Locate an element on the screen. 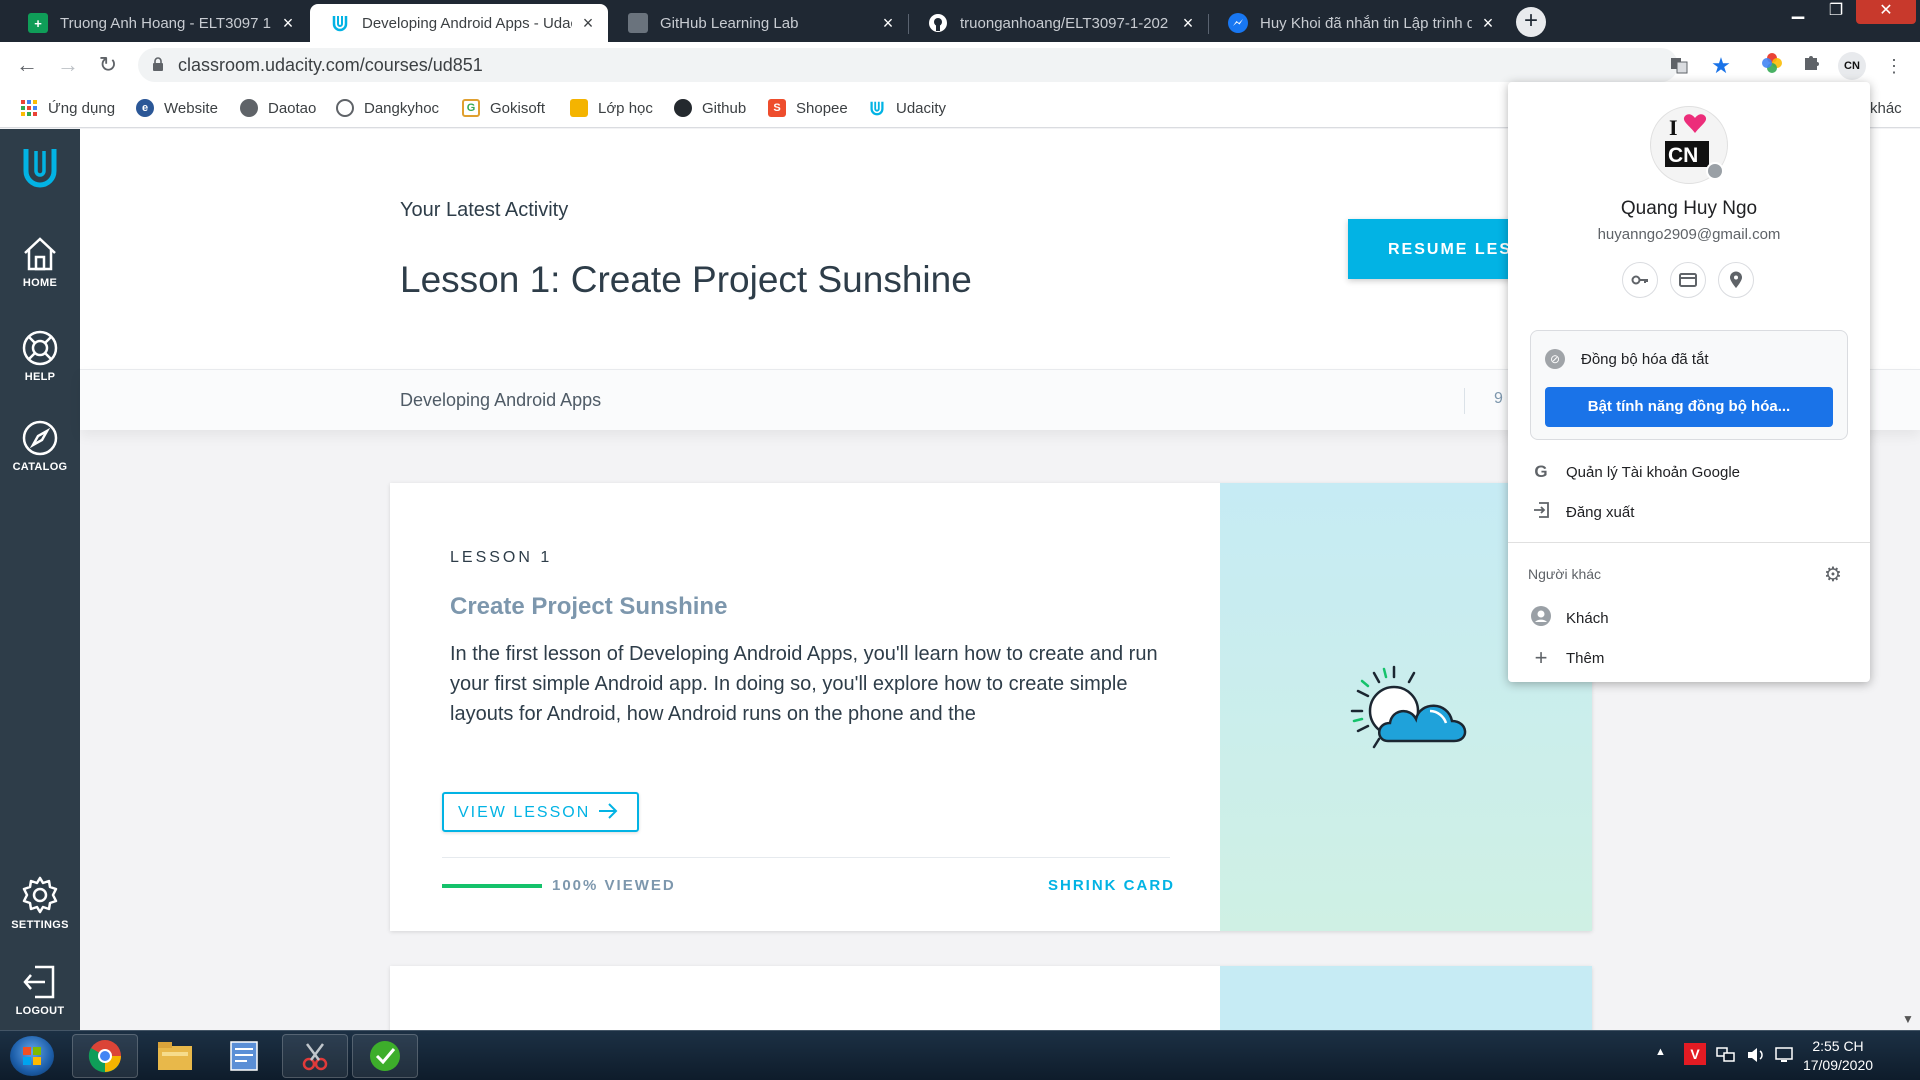 The height and width of the screenshot is (1080, 1920). antivirus-tray-icon: V is located at coordinates (1695, 1054).